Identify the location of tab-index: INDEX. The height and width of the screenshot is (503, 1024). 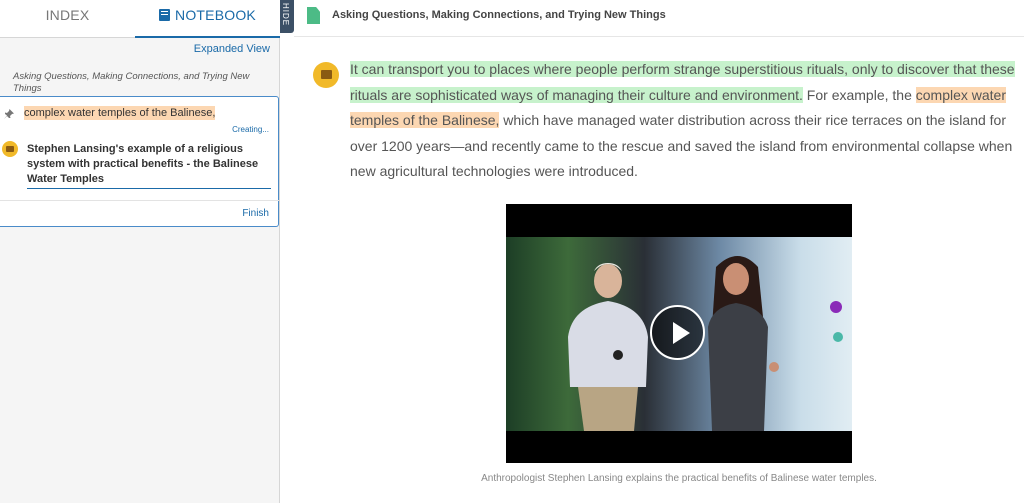
(67, 19).